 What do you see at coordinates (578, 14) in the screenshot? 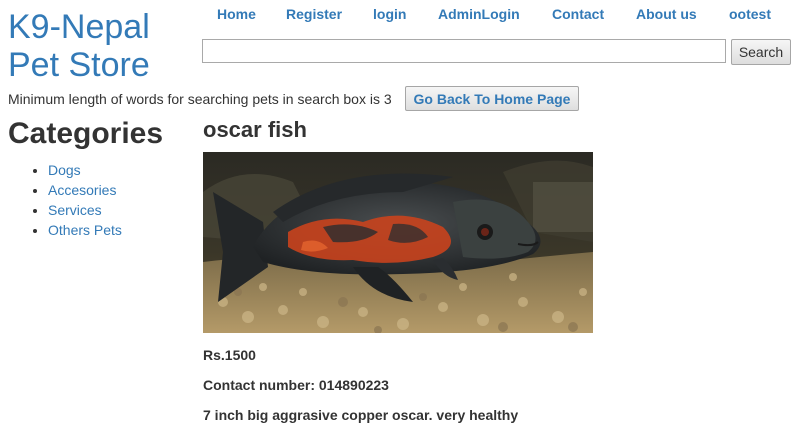
I see `nav-contact: Contact` at bounding box center [578, 14].